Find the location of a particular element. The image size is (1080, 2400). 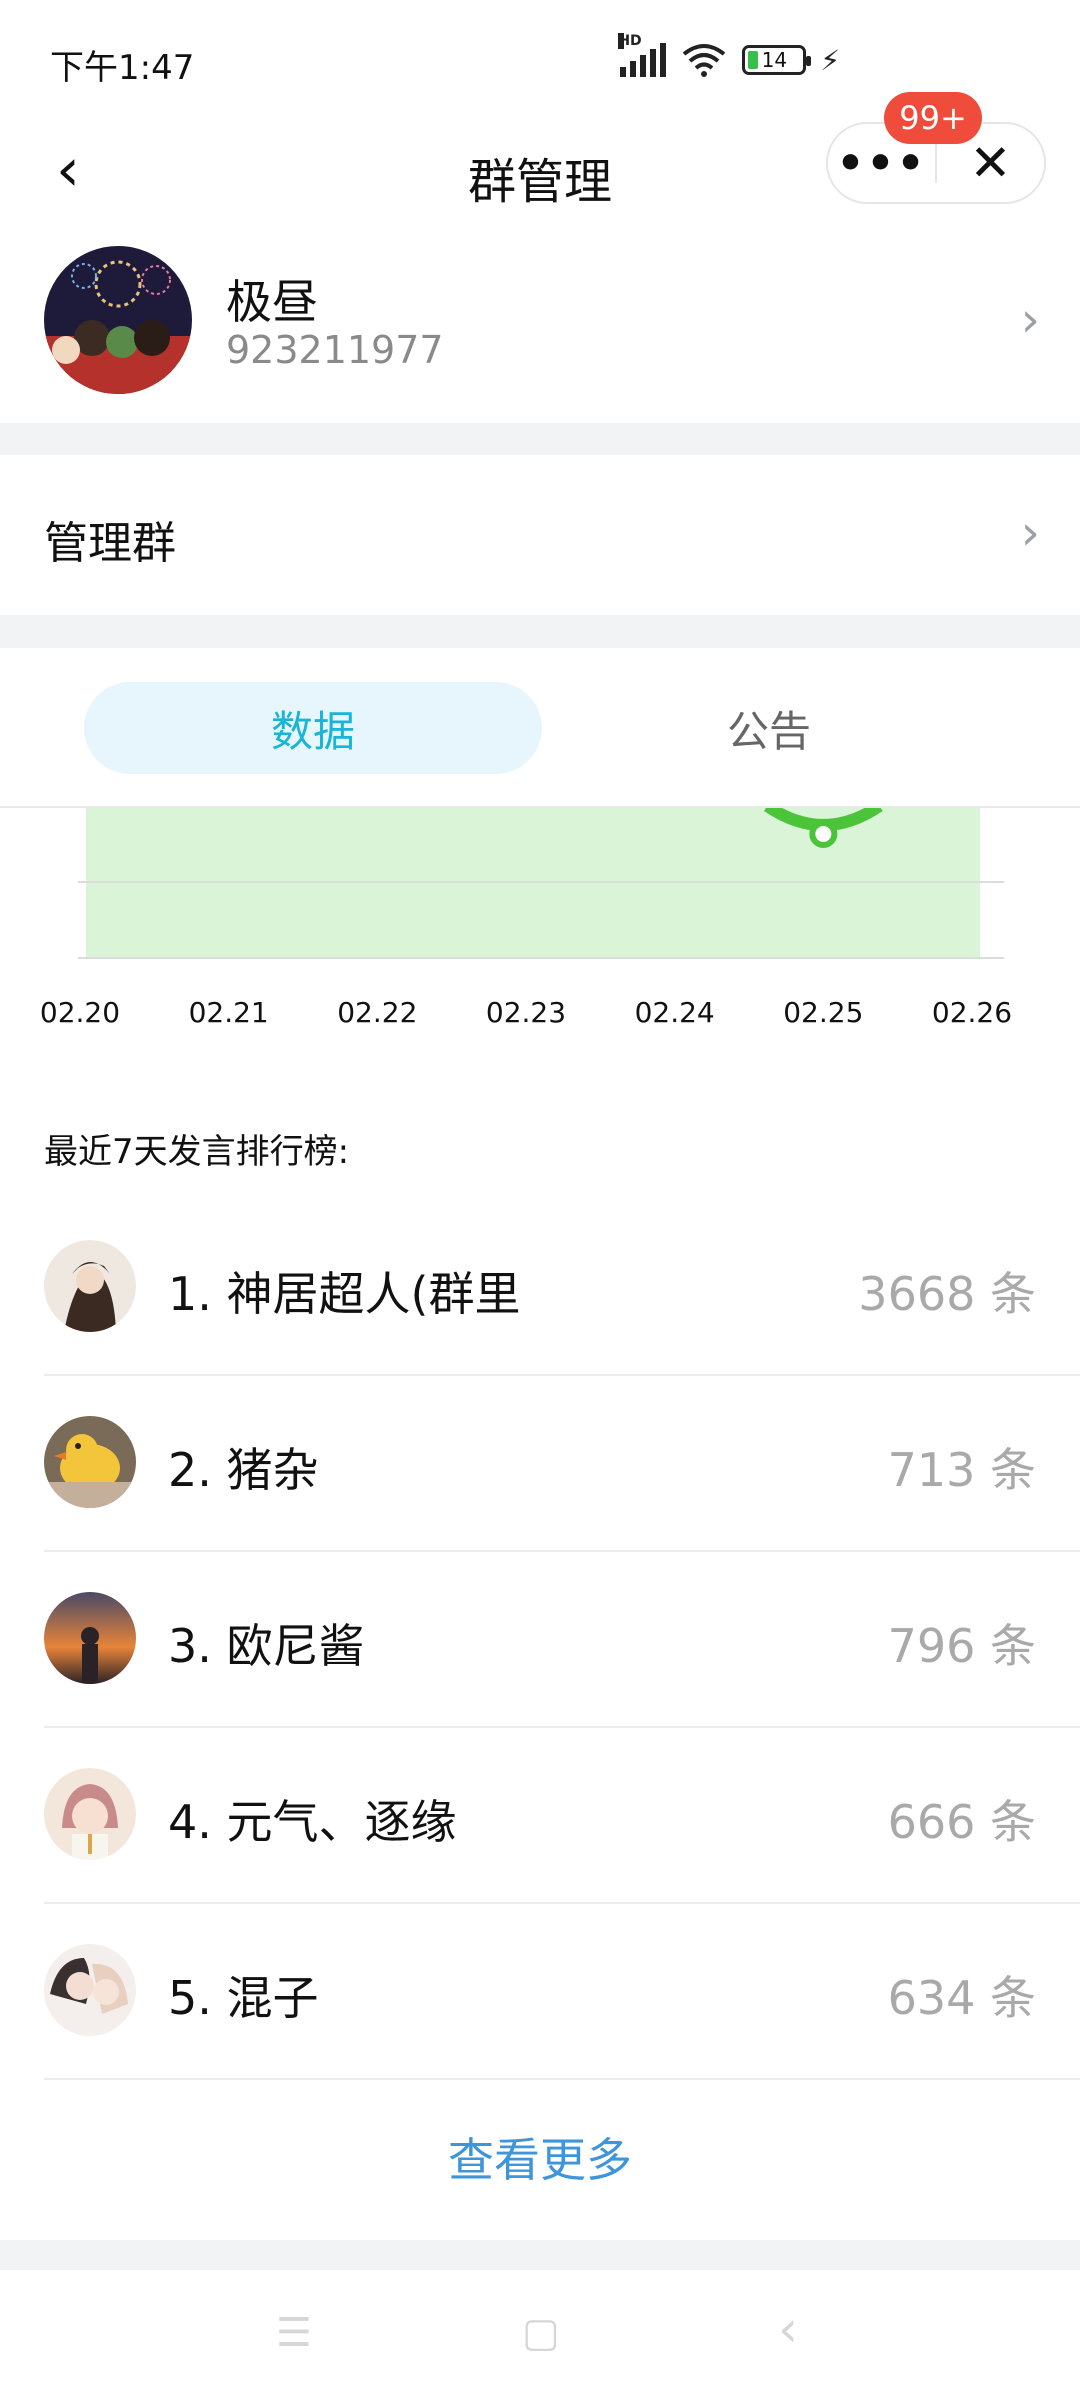

ranking-title: 最近7天发言排行榜: is located at coordinates (197, 1152).